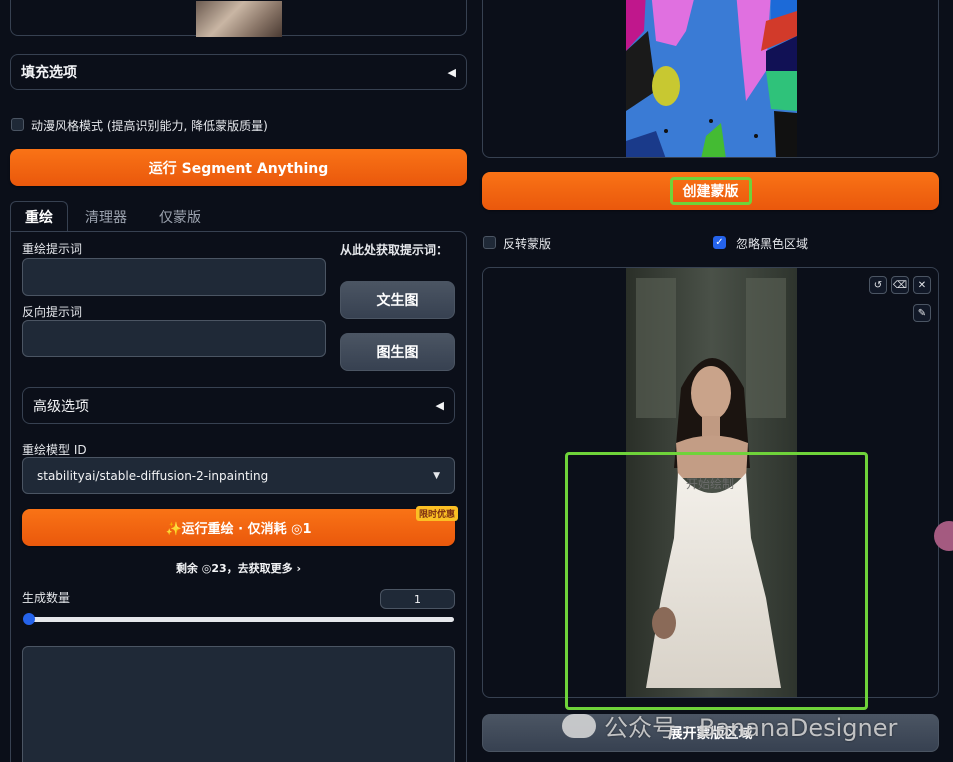 This screenshot has width=953, height=762. Describe the element at coordinates (106, 217) in the screenshot. I see `tab-cleaner: 清理器` at that location.